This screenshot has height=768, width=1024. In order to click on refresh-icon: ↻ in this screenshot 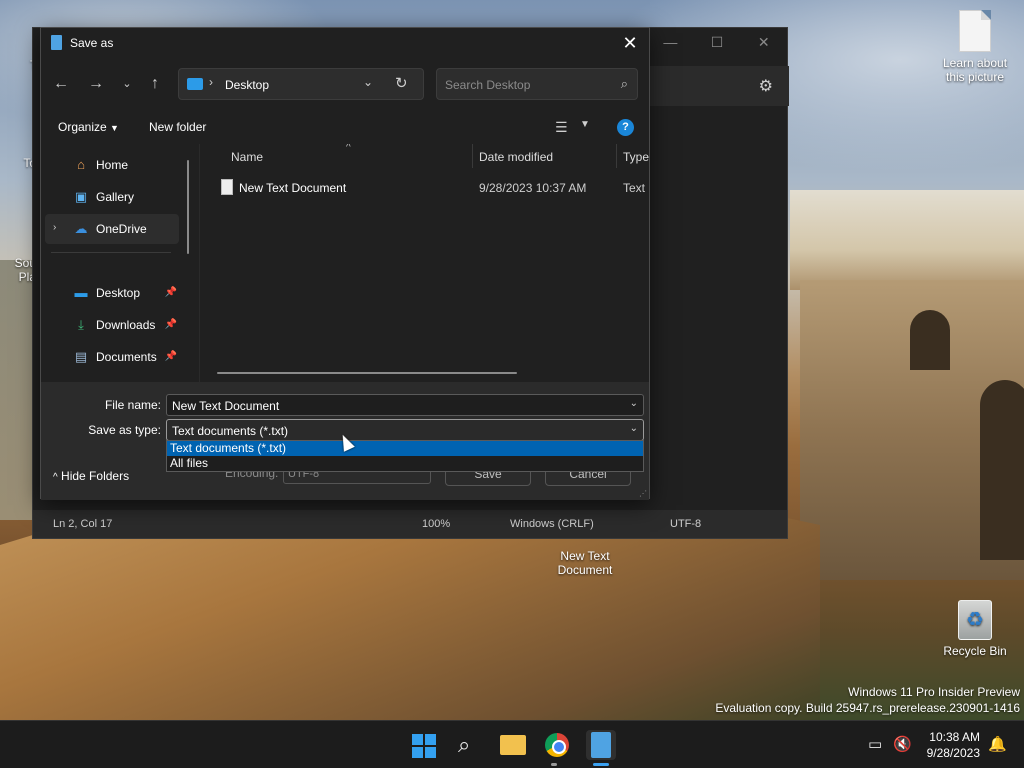, I will do `click(401, 83)`.